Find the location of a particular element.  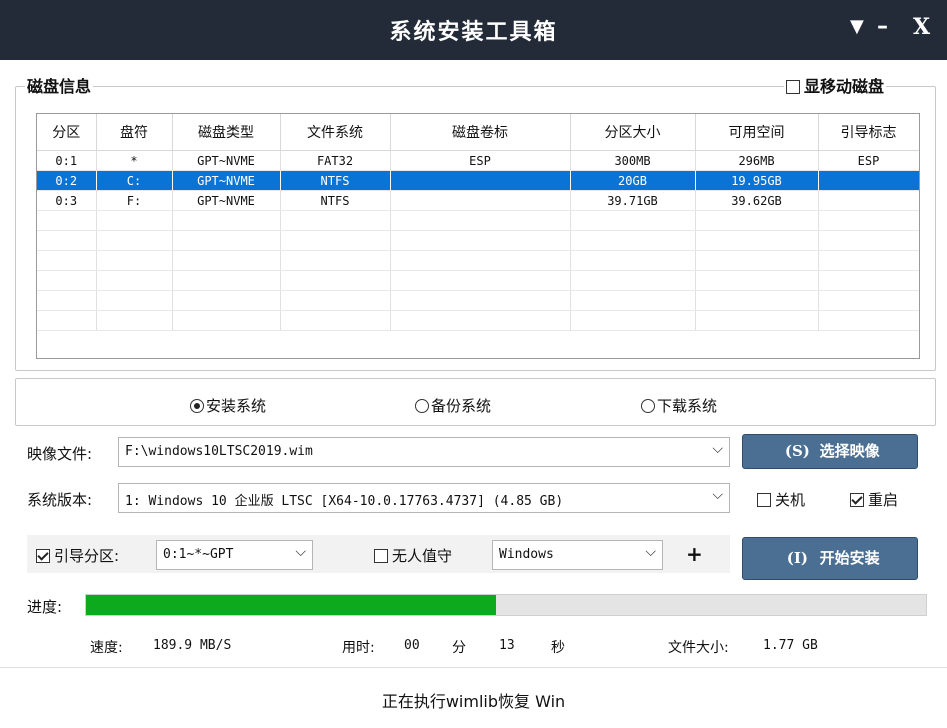

shutdown-checkbox: 关机 is located at coordinates (781, 499).